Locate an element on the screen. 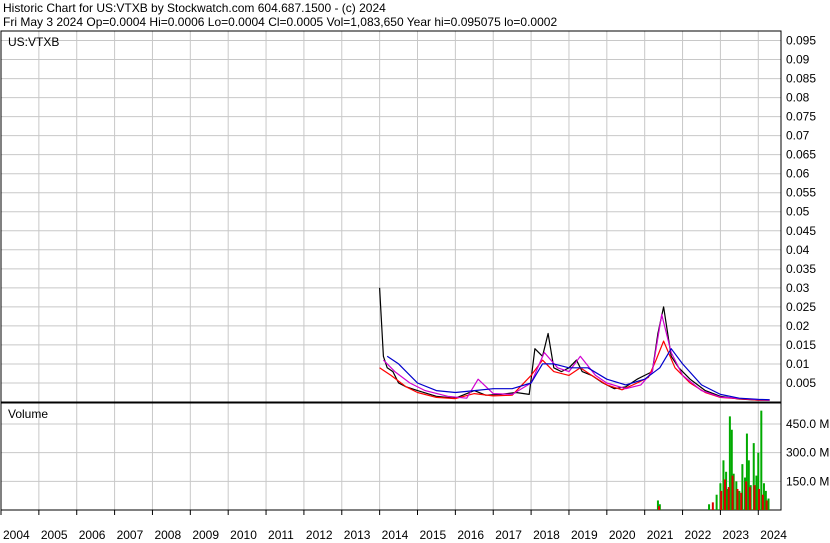 The width and height of the screenshot is (830, 543). price-tick-label: 0.095 is located at coordinates (801, 41).